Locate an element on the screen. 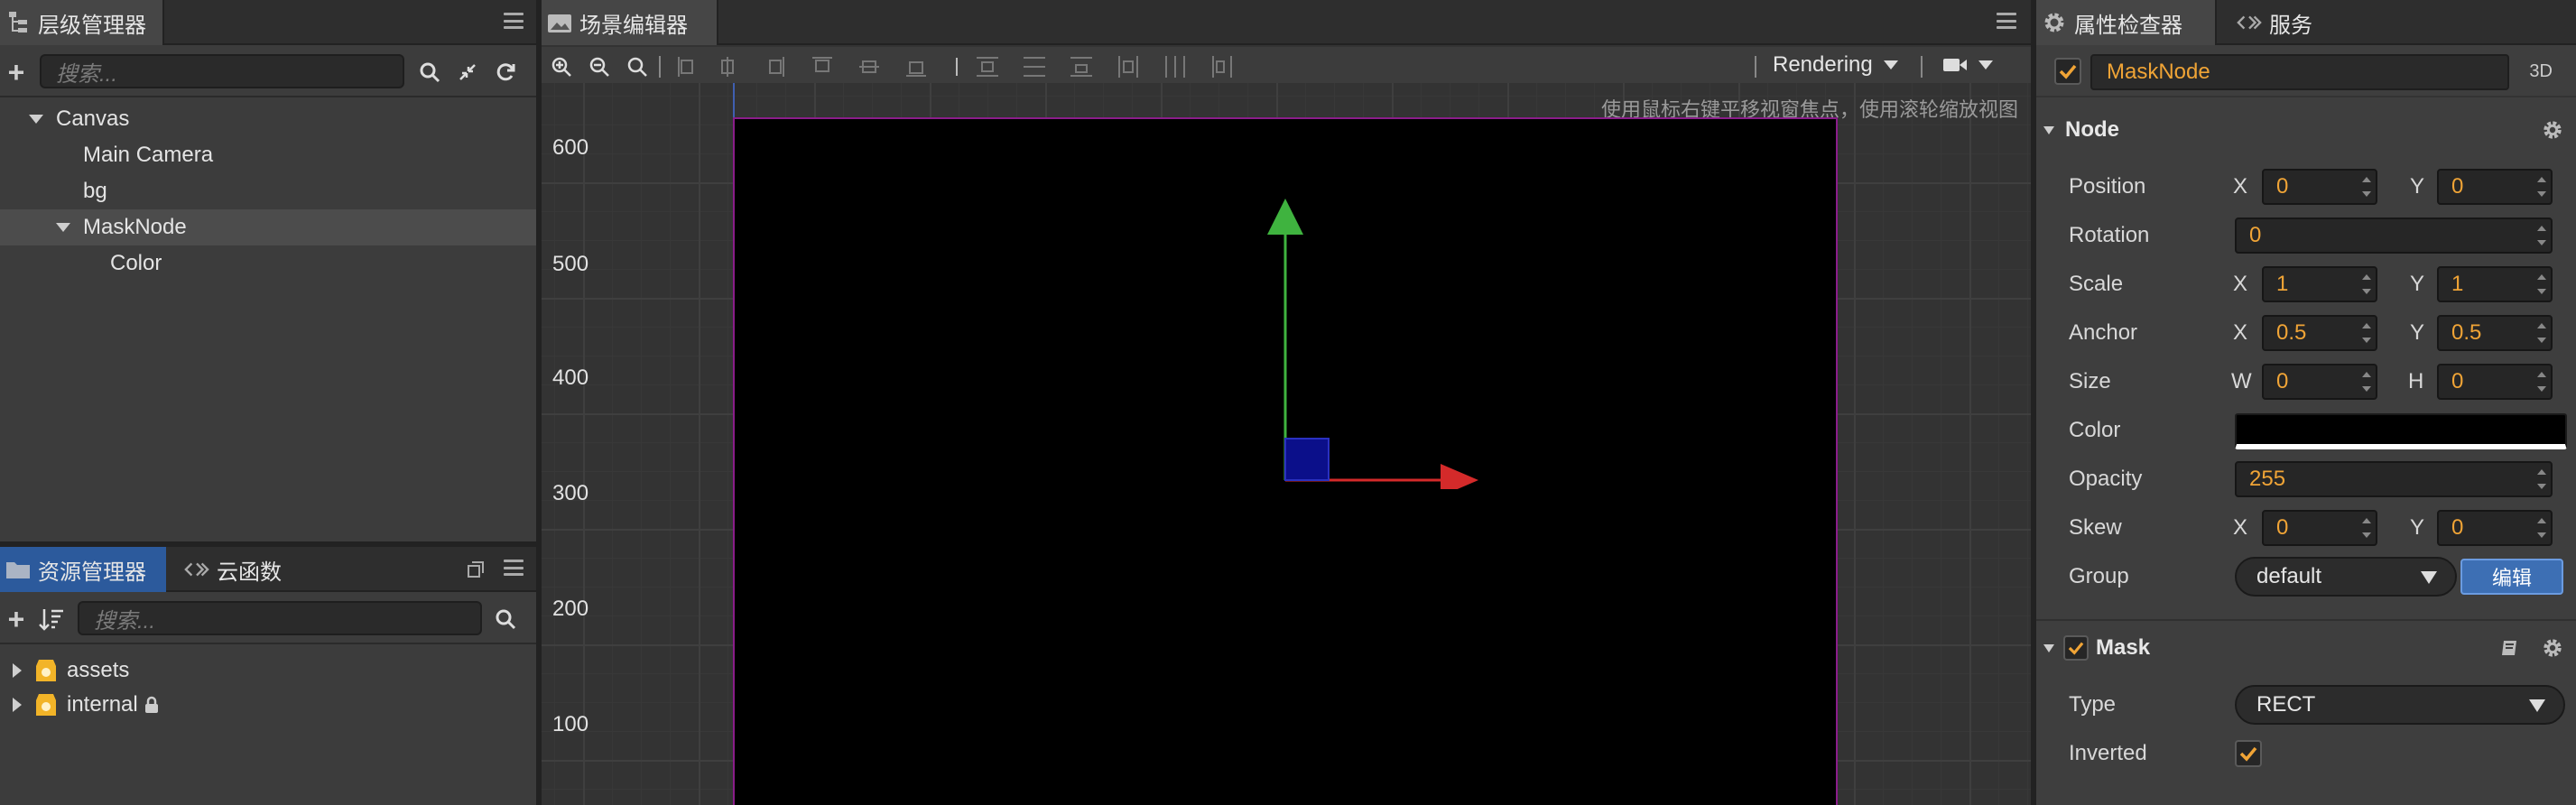  position-x-input: 0 is located at coordinates (2319, 187).